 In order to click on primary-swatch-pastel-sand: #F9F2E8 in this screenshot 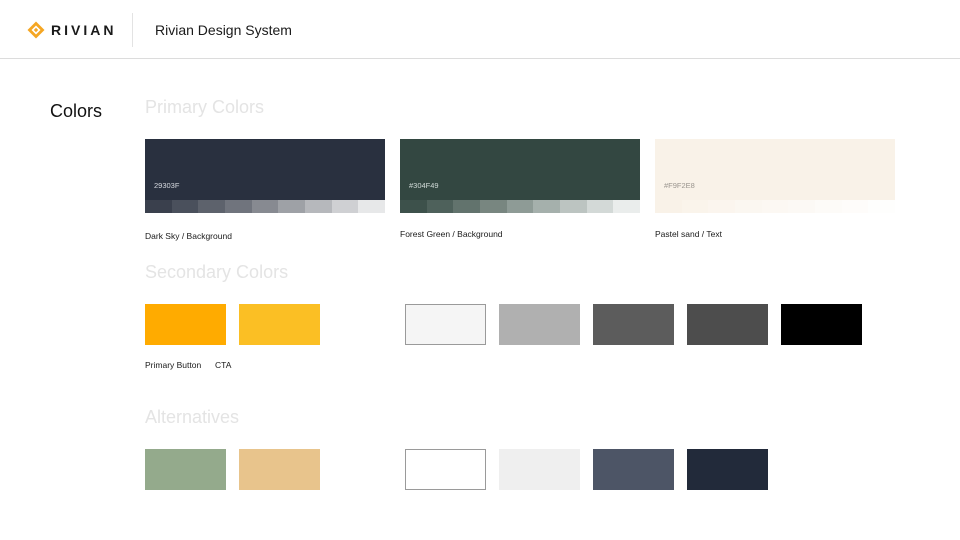, I will do `click(775, 176)`.